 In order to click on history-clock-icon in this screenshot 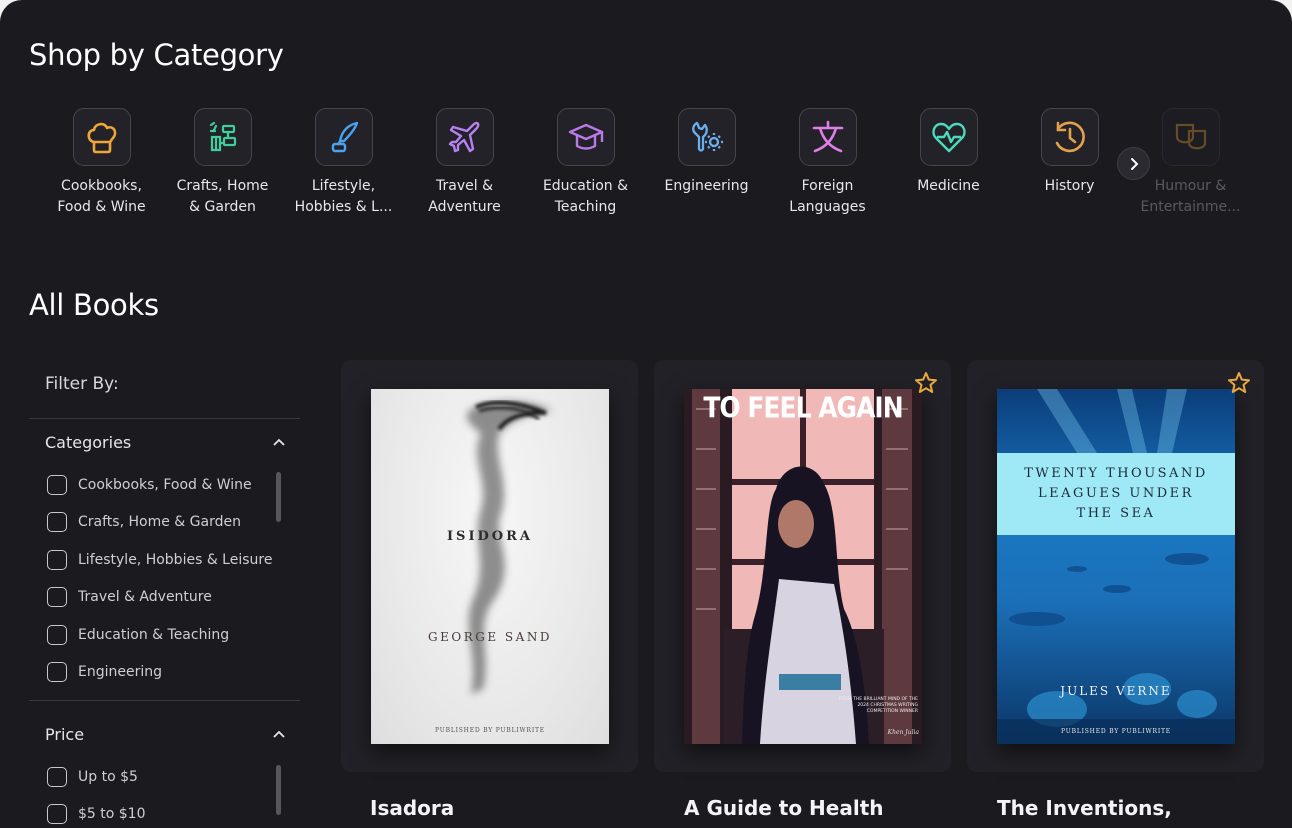, I will do `click(1069, 137)`.